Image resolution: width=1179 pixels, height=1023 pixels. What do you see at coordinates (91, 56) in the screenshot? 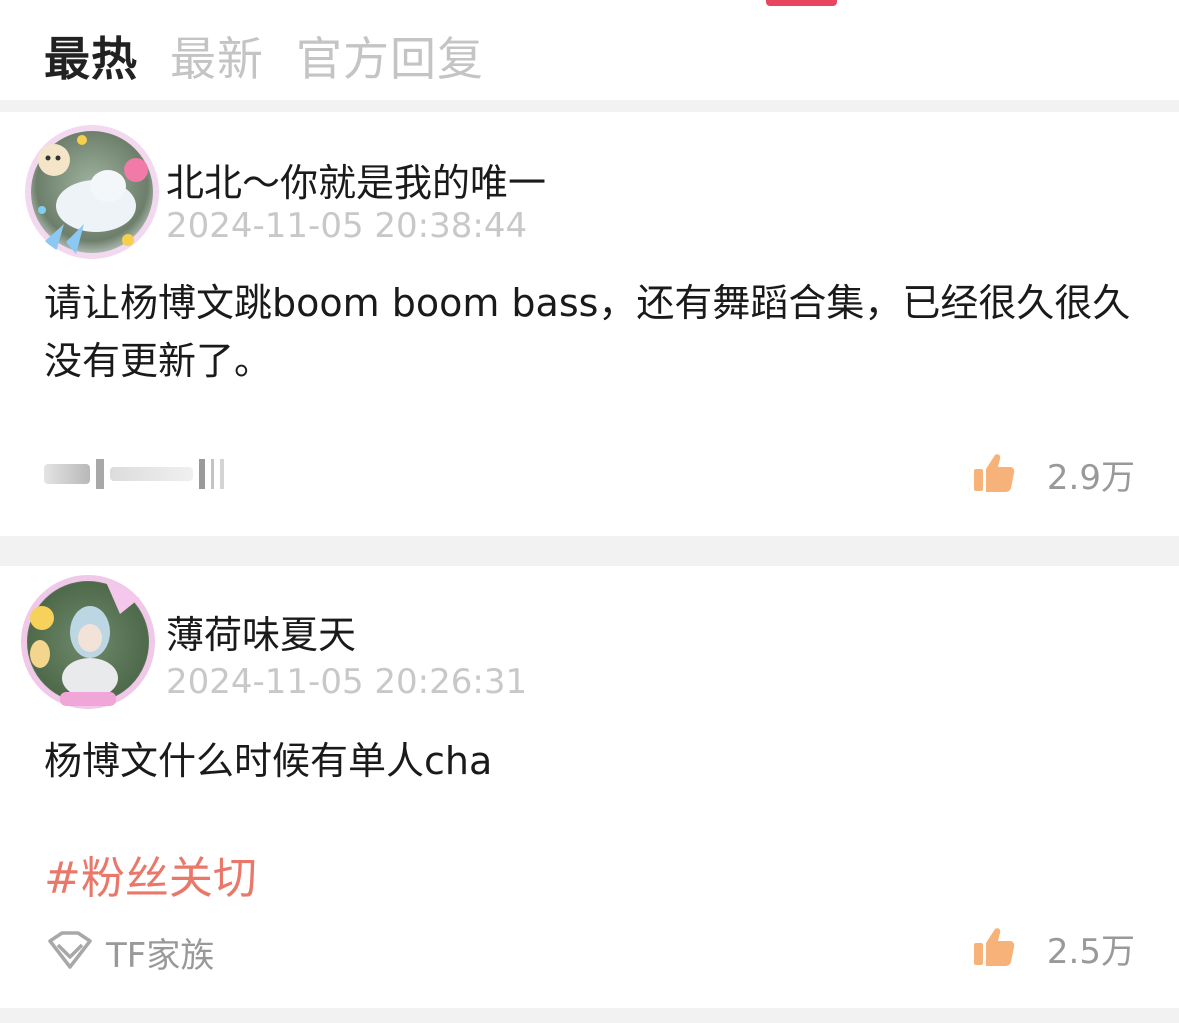
I see `tab-hottest: 最热` at bounding box center [91, 56].